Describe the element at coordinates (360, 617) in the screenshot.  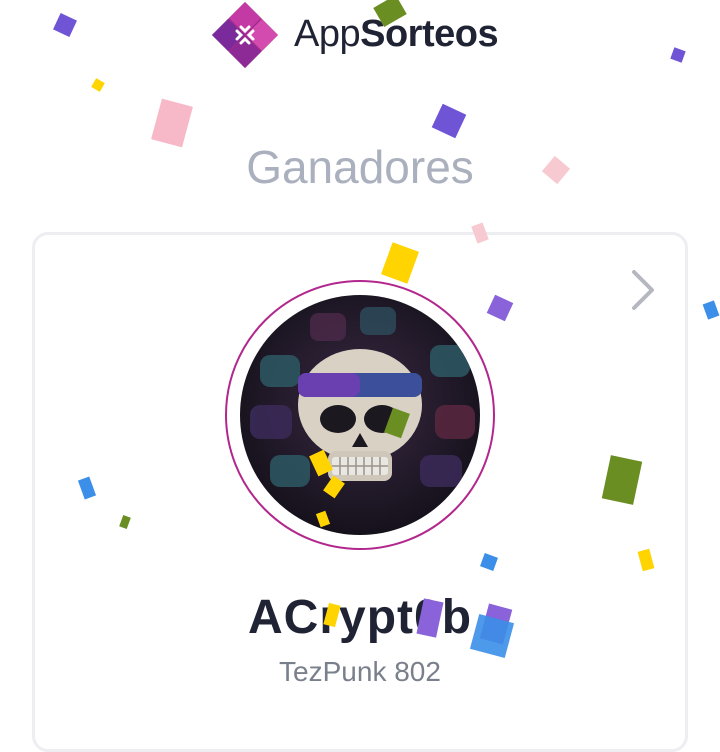
I see `winner-name: ACrypt0b` at that location.